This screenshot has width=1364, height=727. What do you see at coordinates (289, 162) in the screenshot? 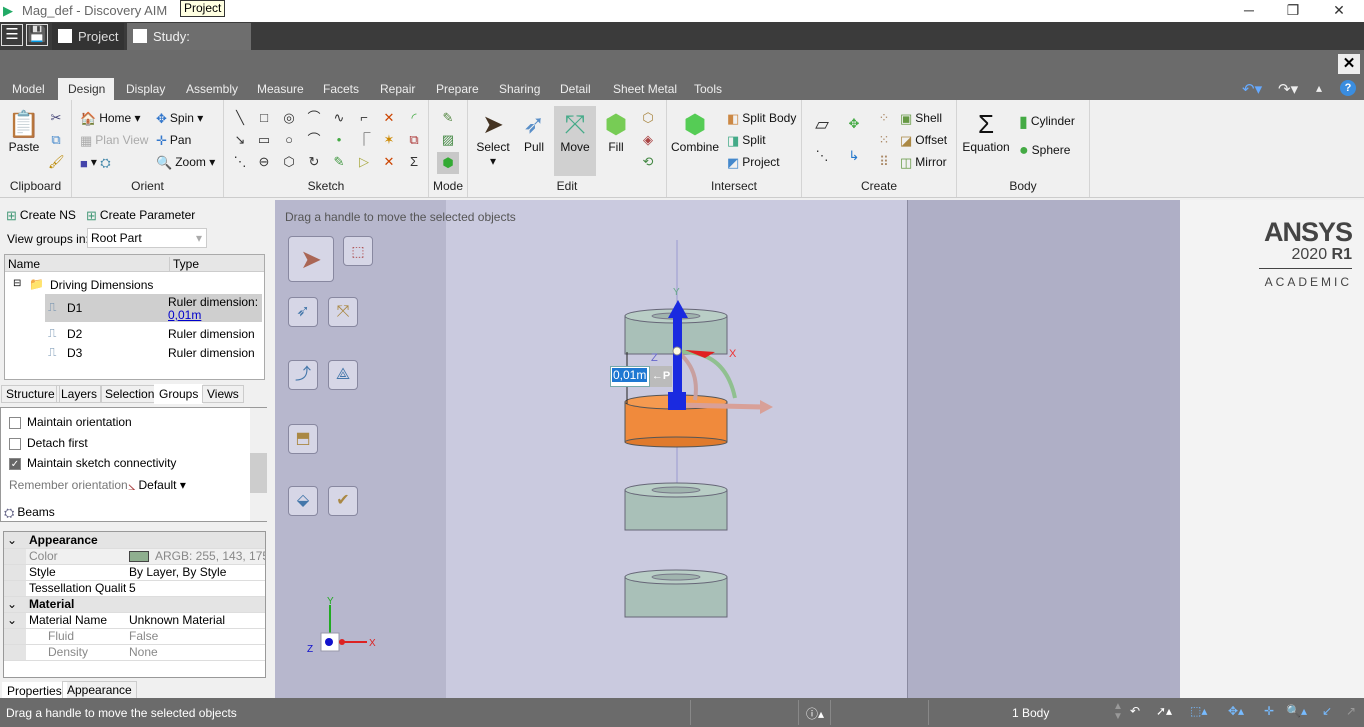
I see `polygon-tool-icon: ⬡` at bounding box center [289, 162].